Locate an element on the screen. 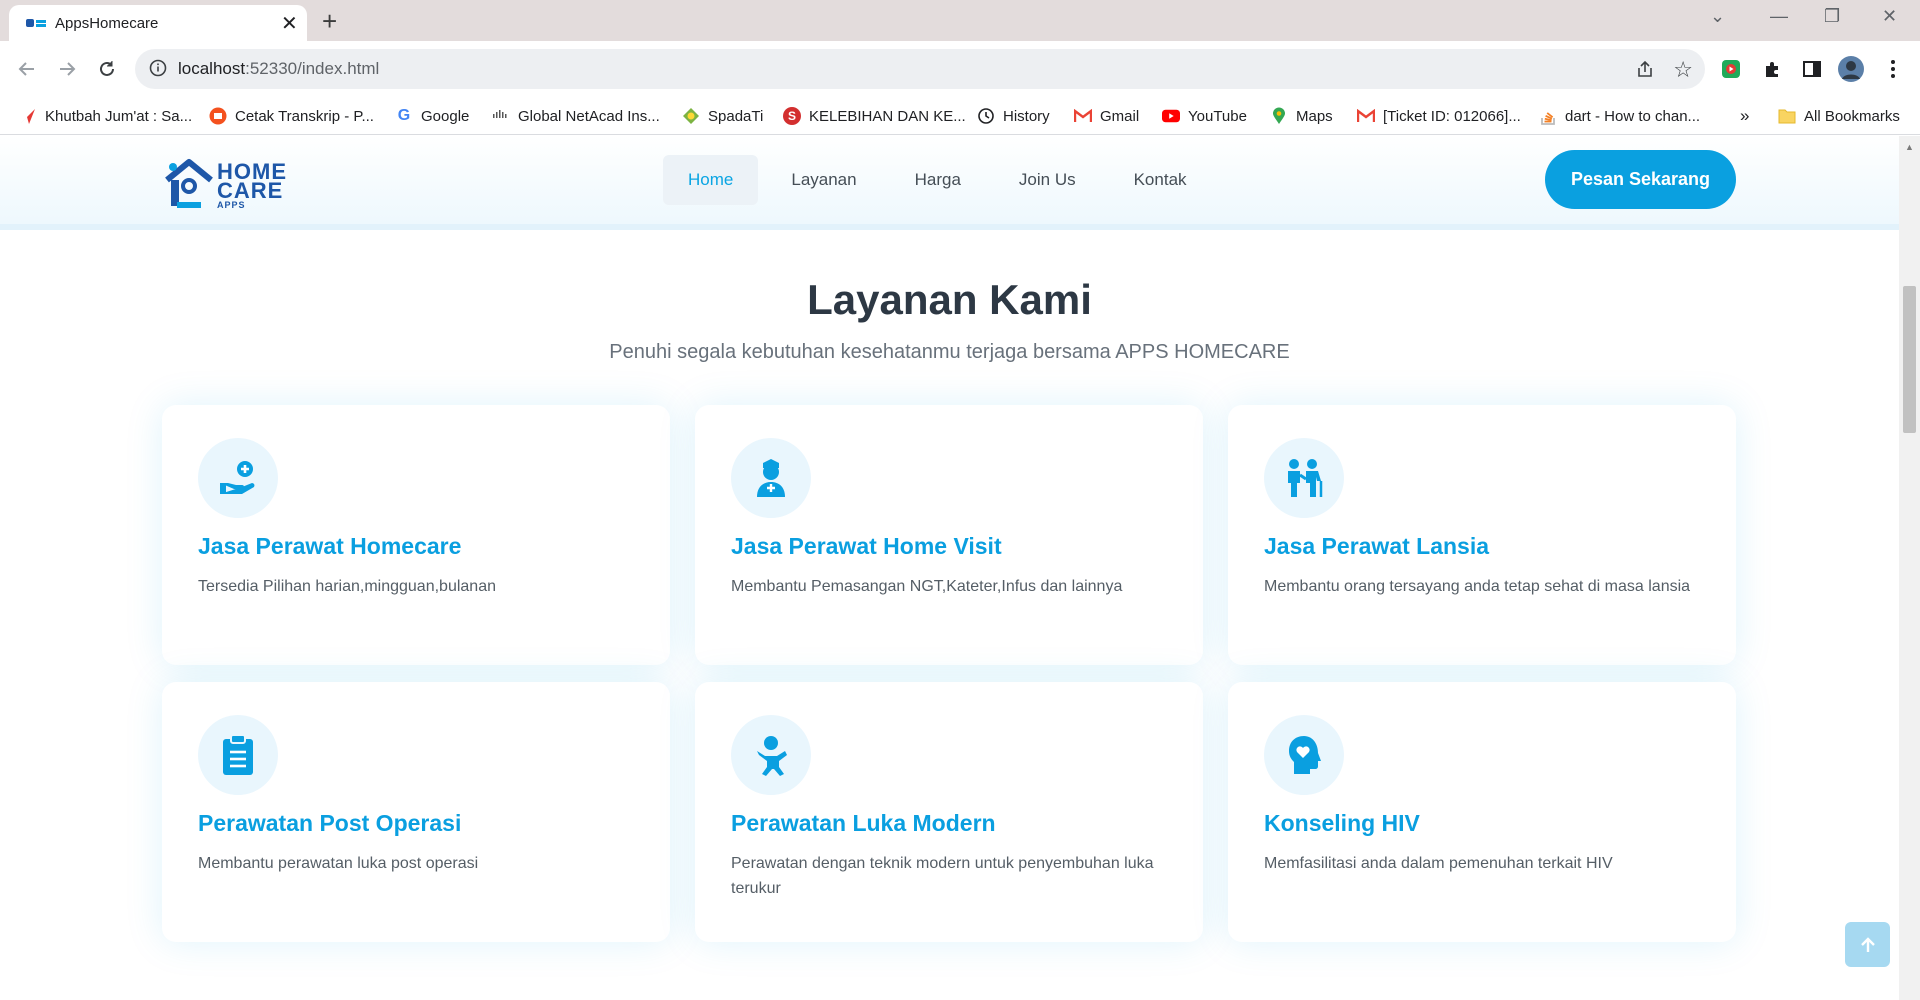 The width and height of the screenshot is (1920, 1000). nav-join-us: Join Us is located at coordinates (1047, 180).